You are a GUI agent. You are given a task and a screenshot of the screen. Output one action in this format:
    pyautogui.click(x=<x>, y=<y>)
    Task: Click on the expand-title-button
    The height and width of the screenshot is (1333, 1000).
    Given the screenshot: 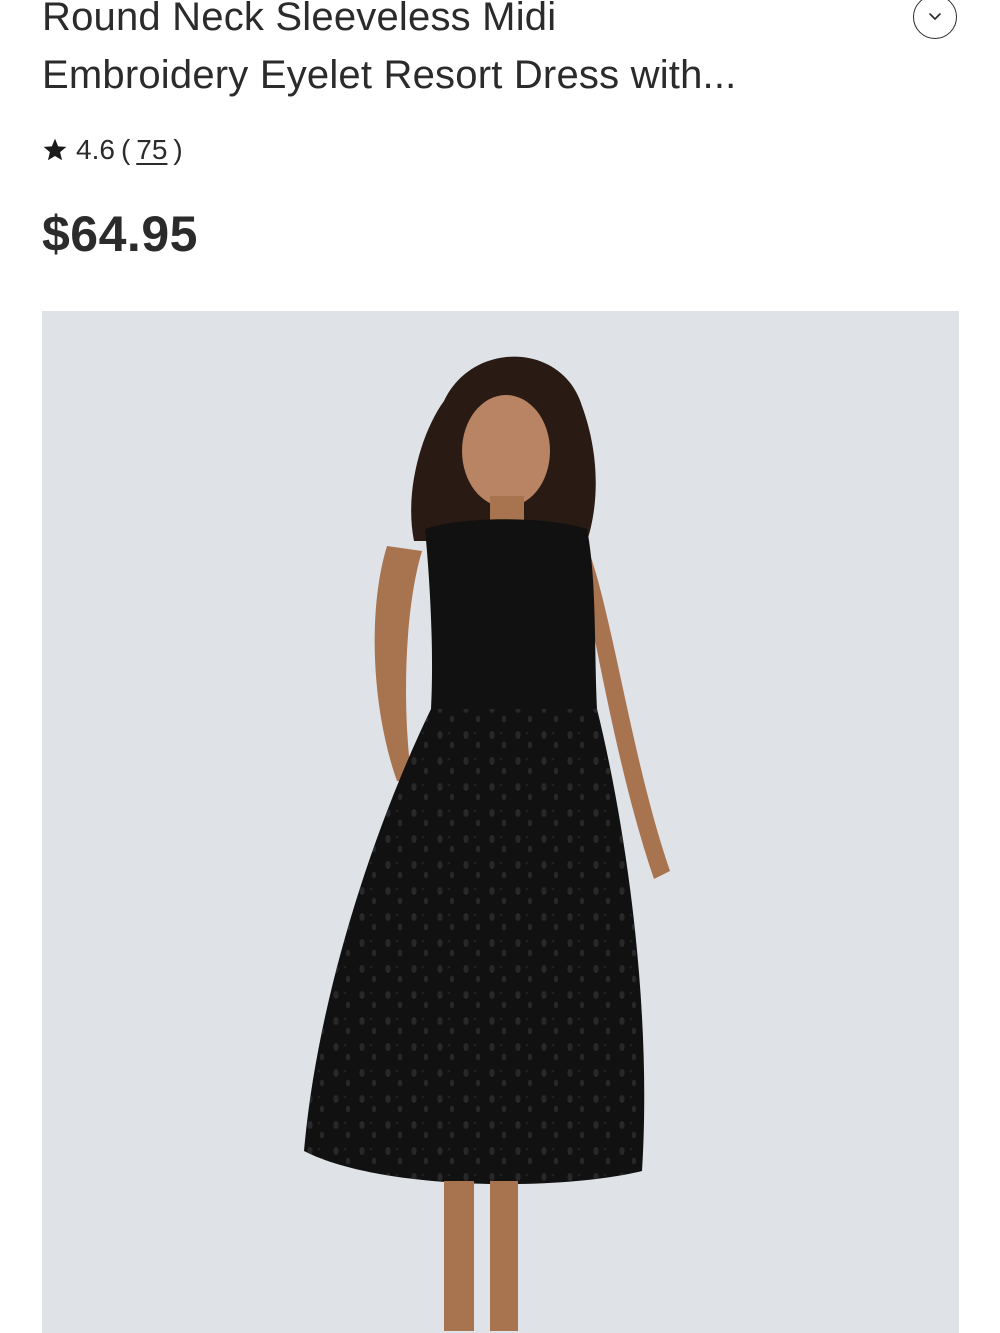 What is the action you would take?
    pyautogui.click(x=935, y=19)
    